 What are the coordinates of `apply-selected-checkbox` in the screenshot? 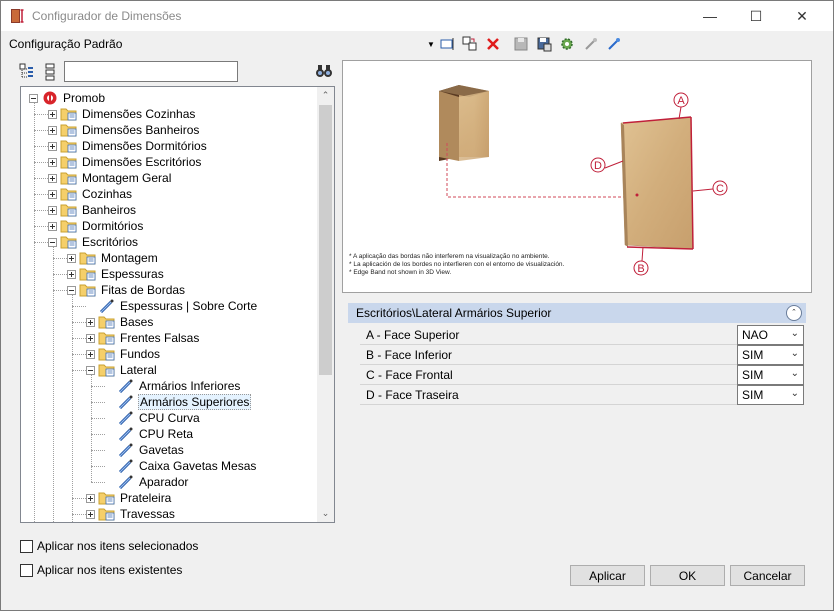 It's located at (26, 546).